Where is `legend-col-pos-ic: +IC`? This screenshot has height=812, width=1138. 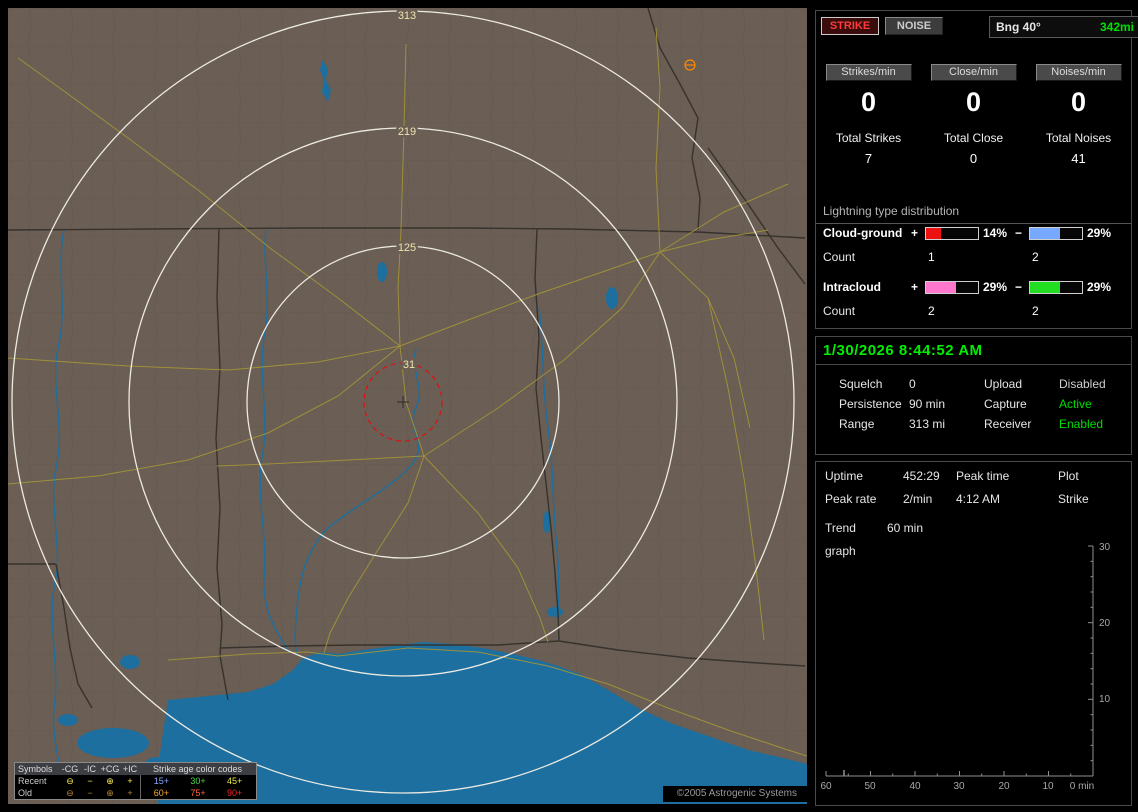 legend-col-pos-ic: +IC is located at coordinates (130, 769).